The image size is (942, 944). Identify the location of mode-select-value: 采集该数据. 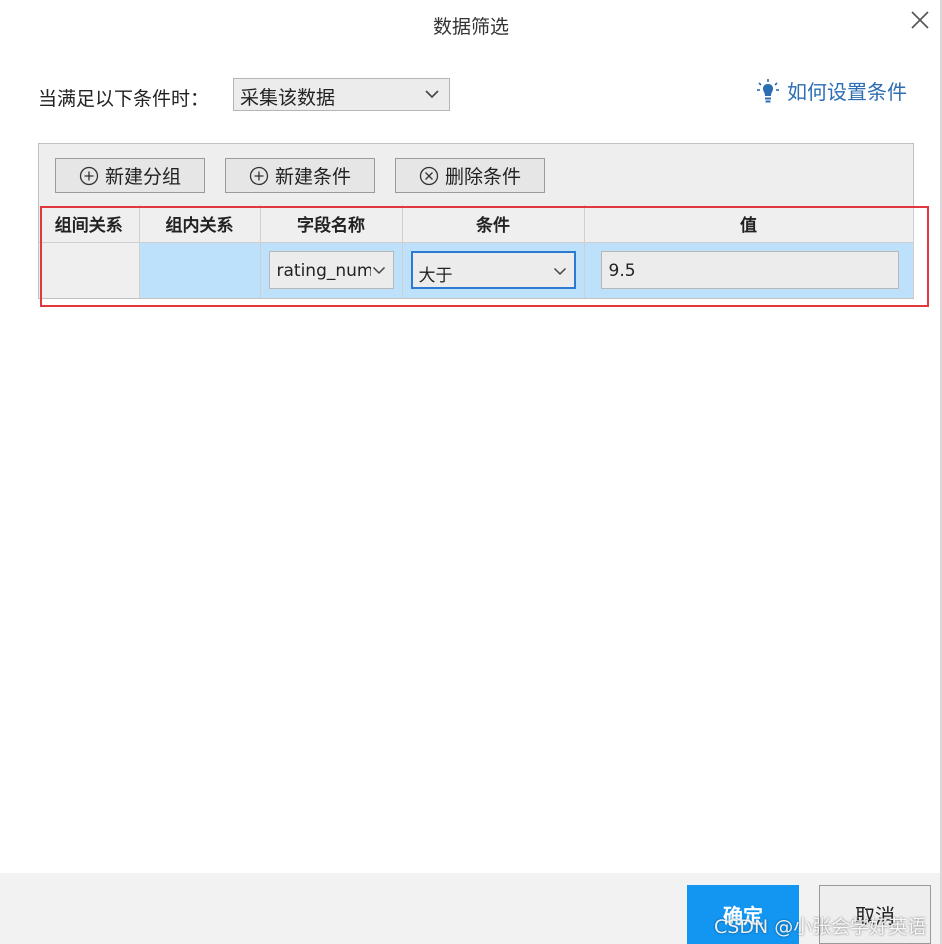
(288, 98).